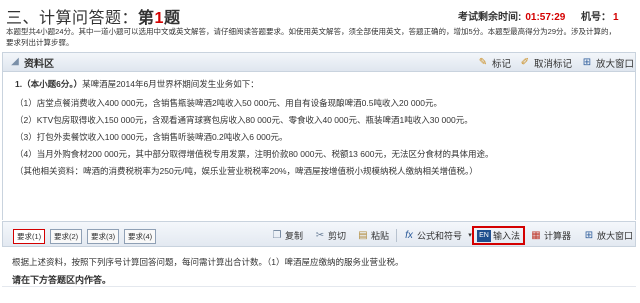  I want to click on material-enlarge-label: 放大窗口, so click(615, 64).